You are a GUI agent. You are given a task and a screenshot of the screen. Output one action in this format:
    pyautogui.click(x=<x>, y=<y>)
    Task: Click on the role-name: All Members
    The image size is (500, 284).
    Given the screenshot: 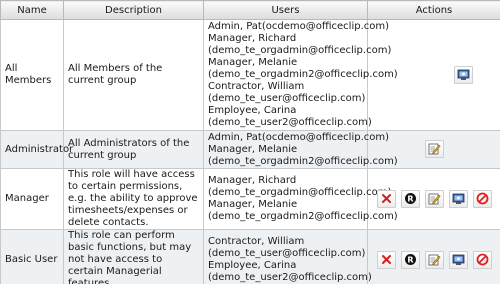 What is the action you would take?
    pyautogui.click(x=32, y=75)
    